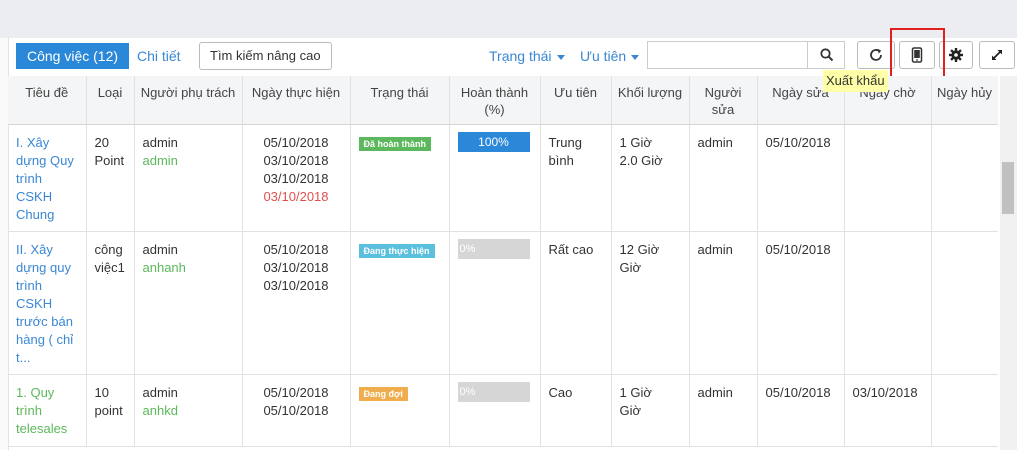 This screenshot has height=450, width=1017. I want to click on status-badge: Đang đợi, so click(383, 393).